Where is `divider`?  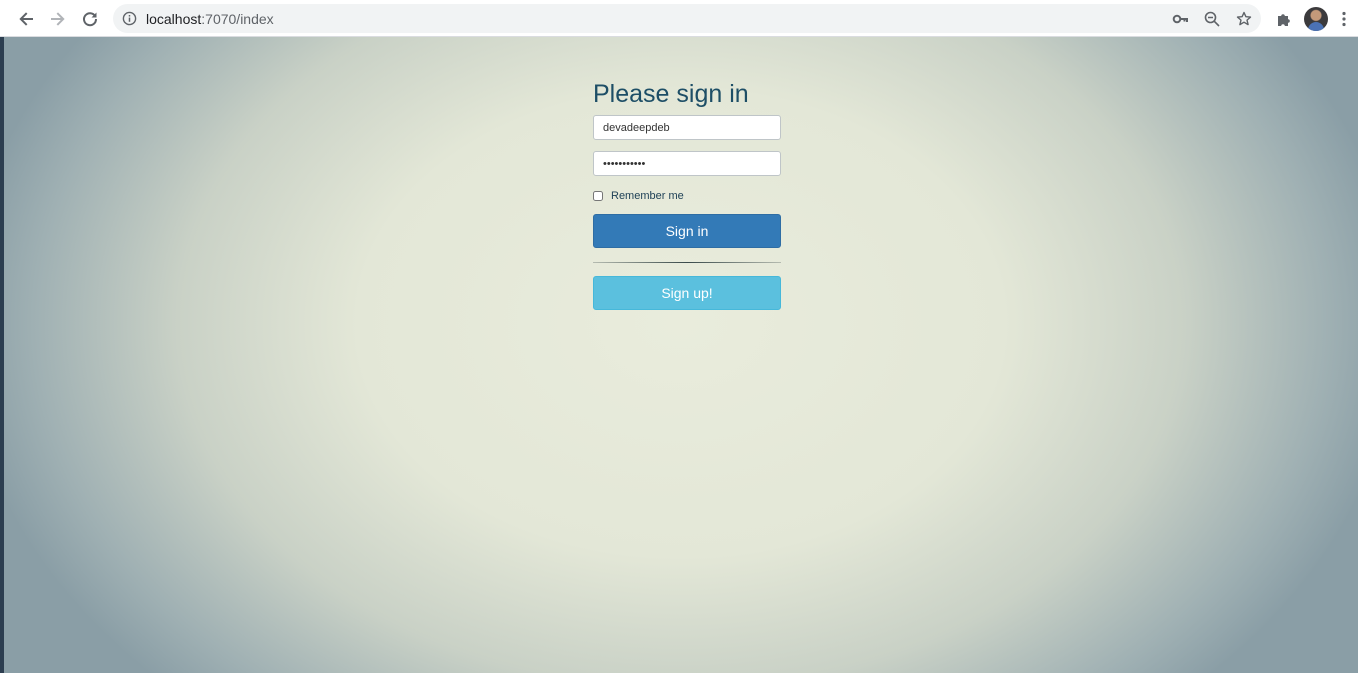 divider is located at coordinates (687, 262).